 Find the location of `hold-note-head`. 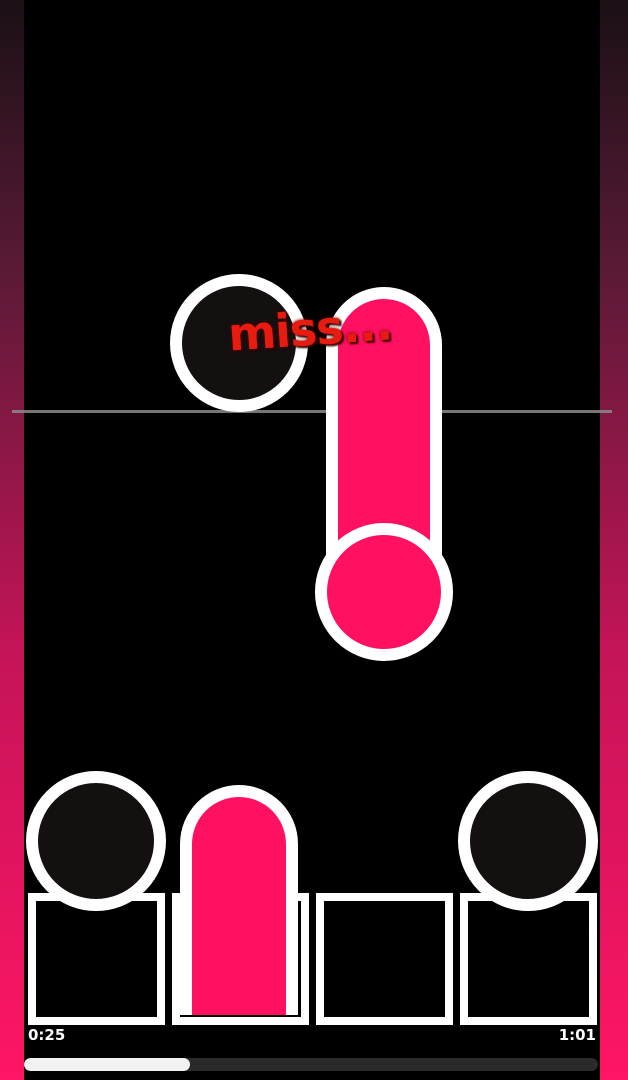

hold-note-head is located at coordinates (384, 592).